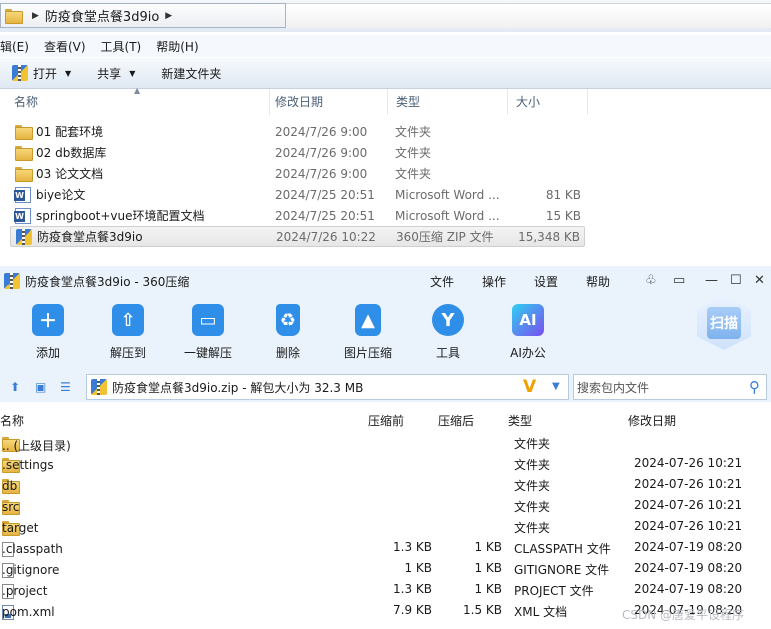 The image size is (771, 629). Describe the element at coordinates (45, 73) in the screenshot. I see `open-button-label: 打开` at that location.